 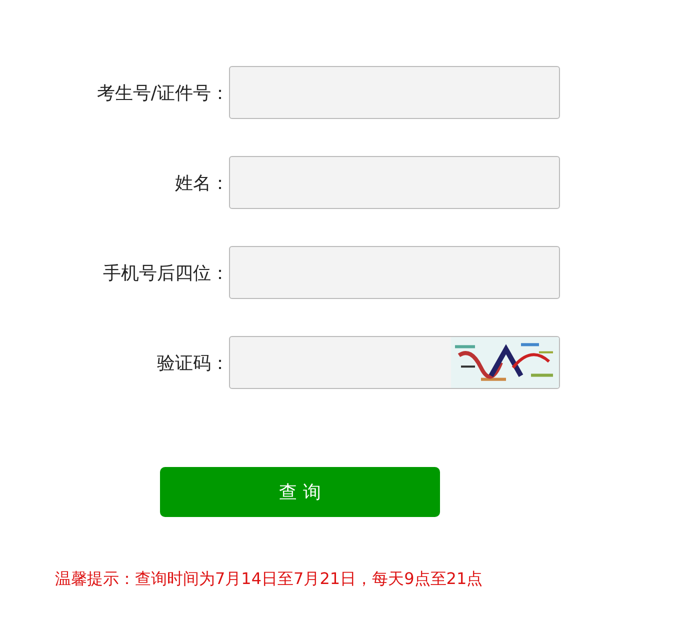 What do you see at coordinates (201, 183) in the screenshot?
I see `field-label: 姓名：` at bounding box center [201, 183].